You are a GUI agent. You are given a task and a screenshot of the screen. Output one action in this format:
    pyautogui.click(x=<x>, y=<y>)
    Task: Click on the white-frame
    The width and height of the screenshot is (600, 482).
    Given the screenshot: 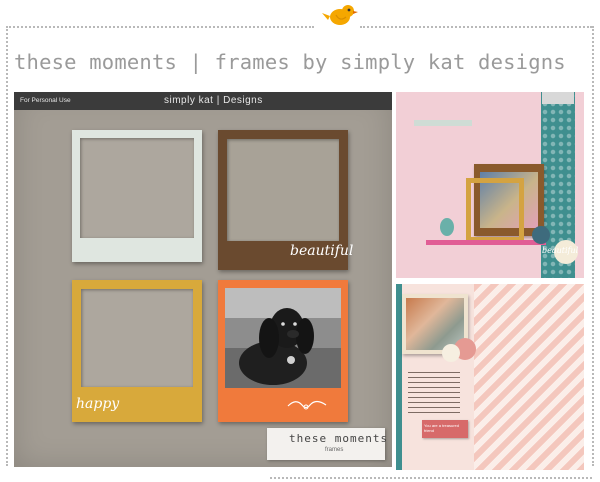 What is the action you would take?
    pyautogui.click(x=137, y=196)
    